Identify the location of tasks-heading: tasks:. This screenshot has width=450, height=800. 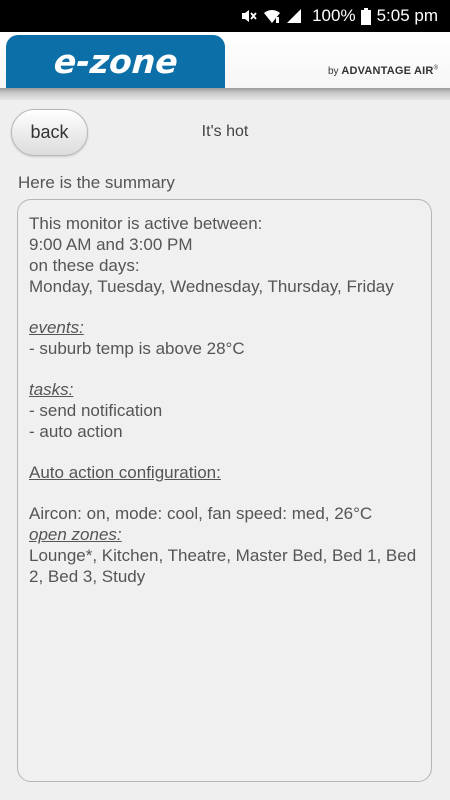
(51, 389).